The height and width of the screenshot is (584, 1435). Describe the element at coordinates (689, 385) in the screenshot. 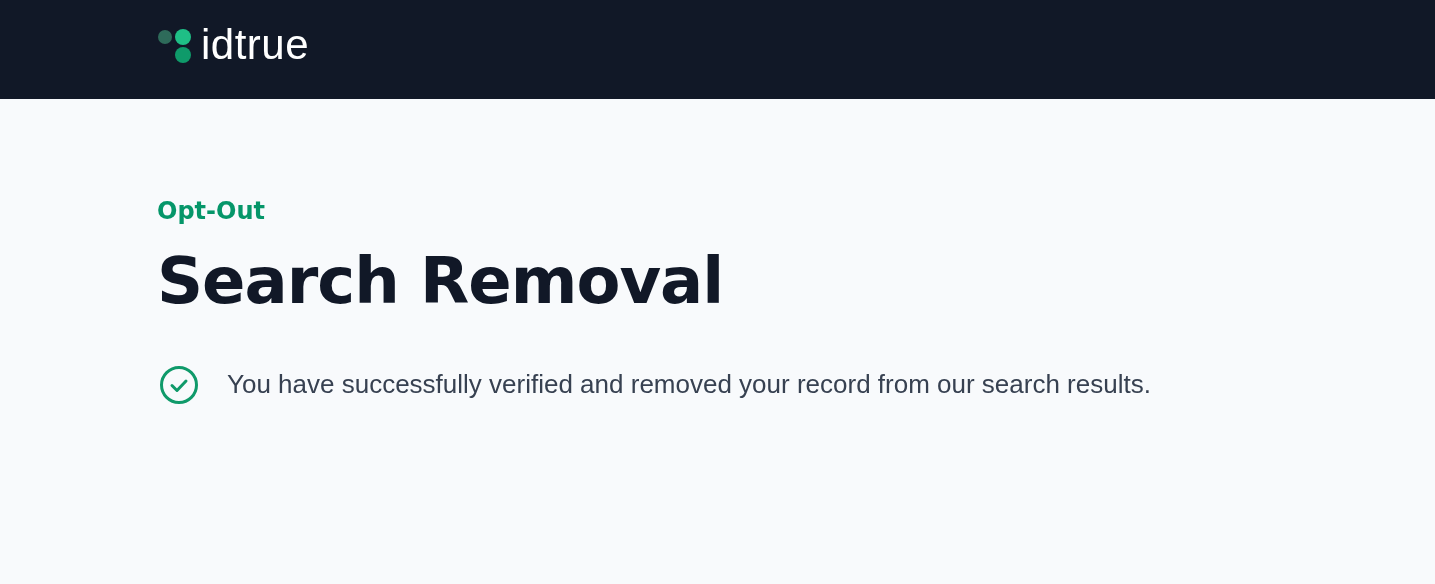

I see `success-message: You have successfully verified and removed your record from our search results.` at that location.